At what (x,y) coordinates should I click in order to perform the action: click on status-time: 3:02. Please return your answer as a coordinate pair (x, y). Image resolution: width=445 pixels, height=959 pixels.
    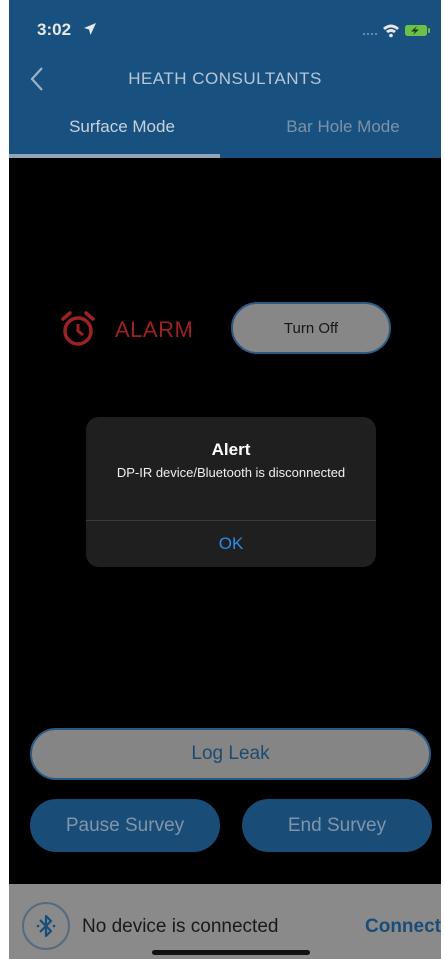
    Looking at the image, I should click on (54, 29).